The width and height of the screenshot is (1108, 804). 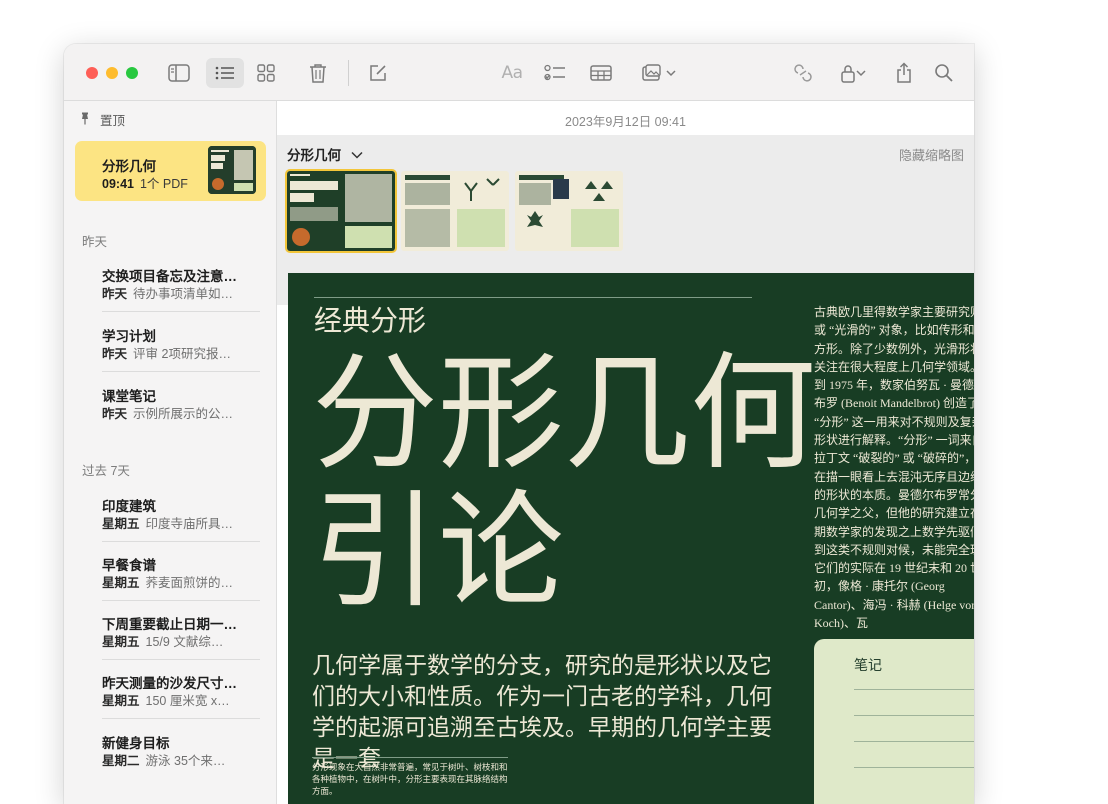 What do you see at coordinates (370, 320) in the screenshot?
I see `page-kicker: 经典分形` at bounding box center [370, 320].